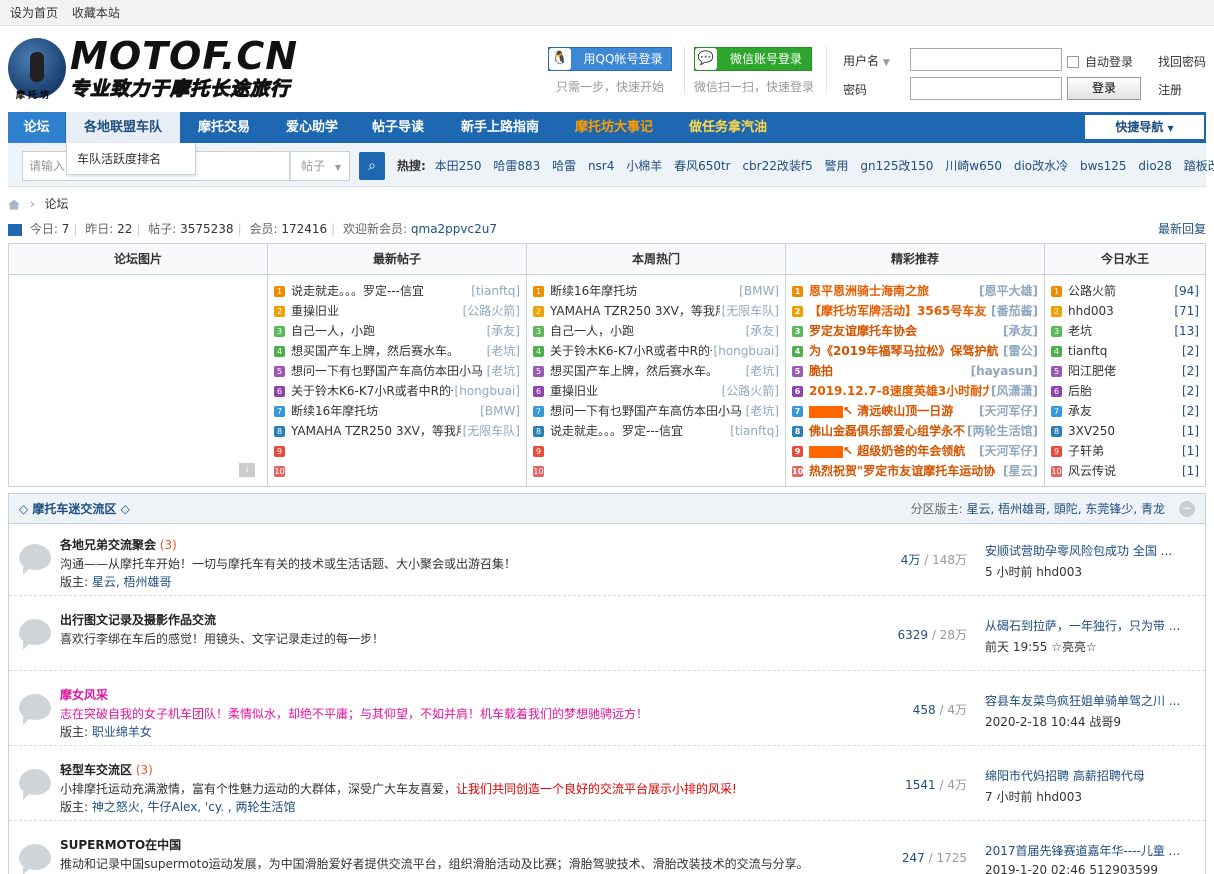 This screenshot has height=874, width=1214. I want to click on list-item: 8 YAMAHA TZR250 3XV，等我用 [无限车队], so click(397, 431).